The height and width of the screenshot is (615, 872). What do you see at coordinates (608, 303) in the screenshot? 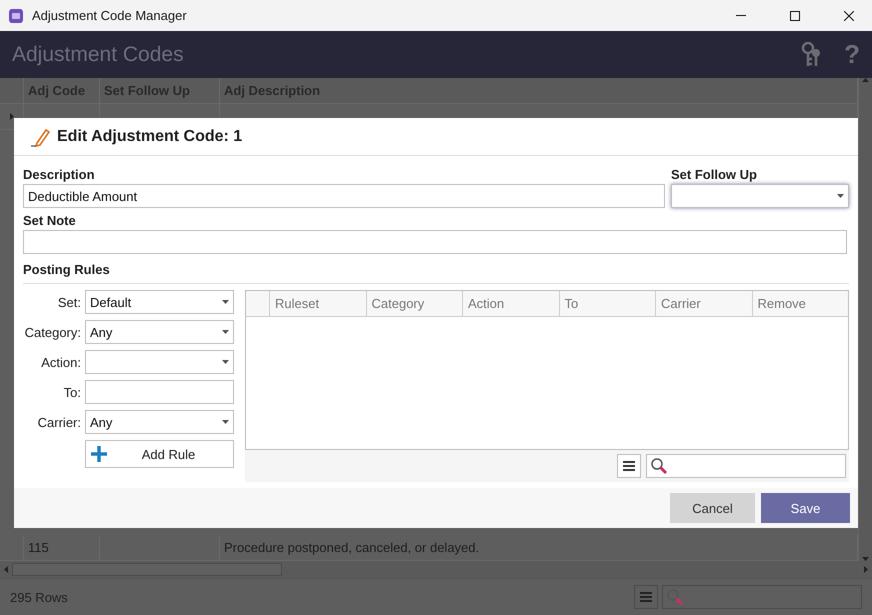
I see `column-header: To` at bounding box center [608, 303].